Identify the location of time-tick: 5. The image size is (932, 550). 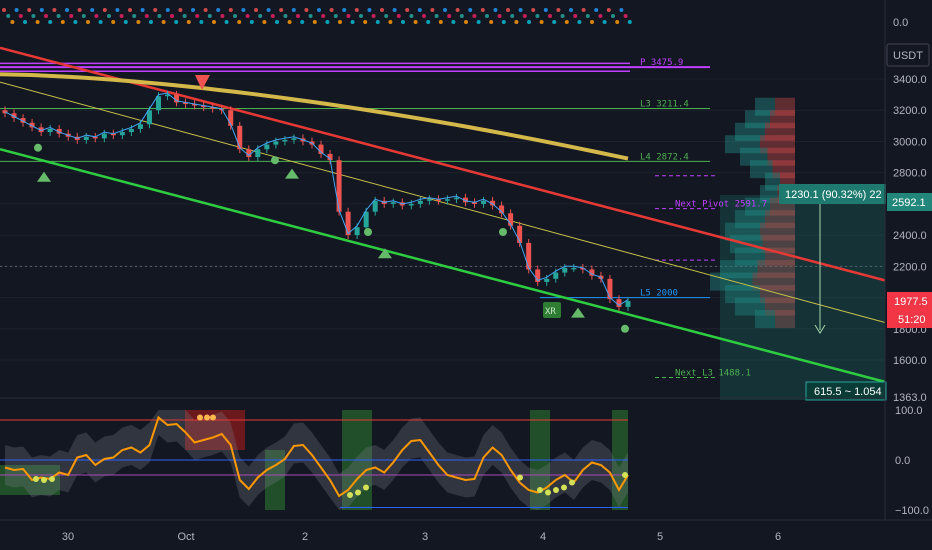
(660, 537).